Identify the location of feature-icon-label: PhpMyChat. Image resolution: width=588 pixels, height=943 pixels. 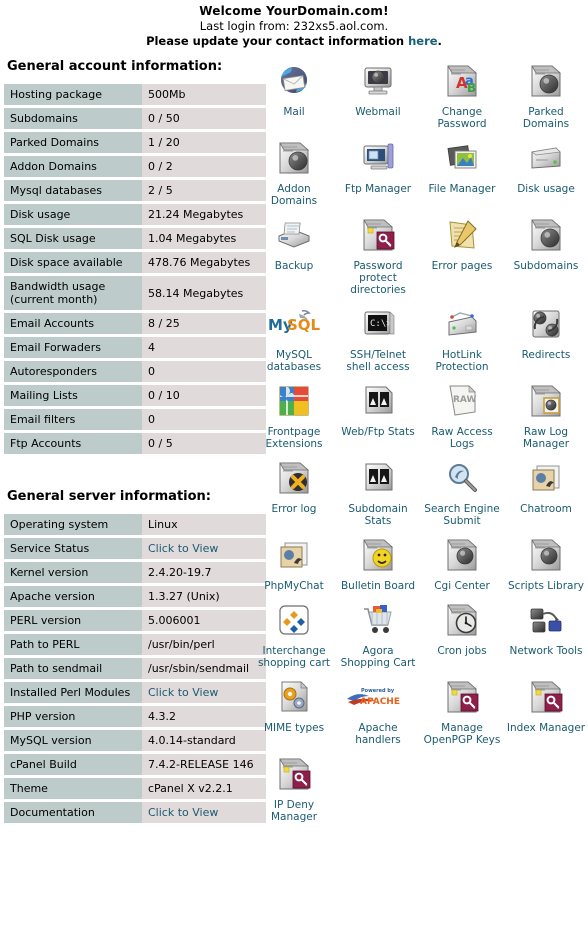
(294, 586).